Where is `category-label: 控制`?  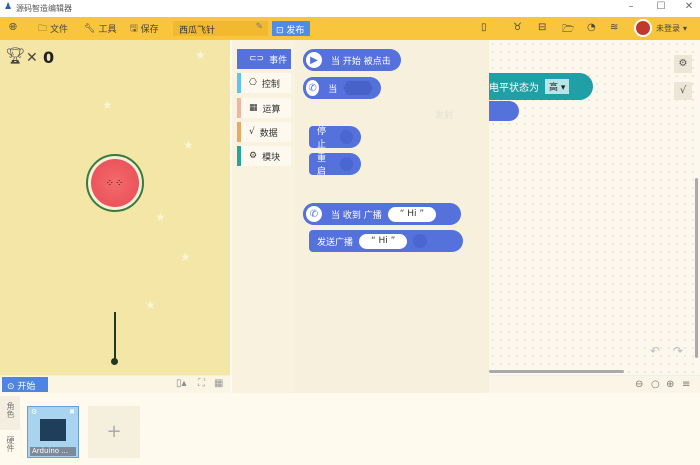
category-label: 控制 is located at coordinates (270, 84).